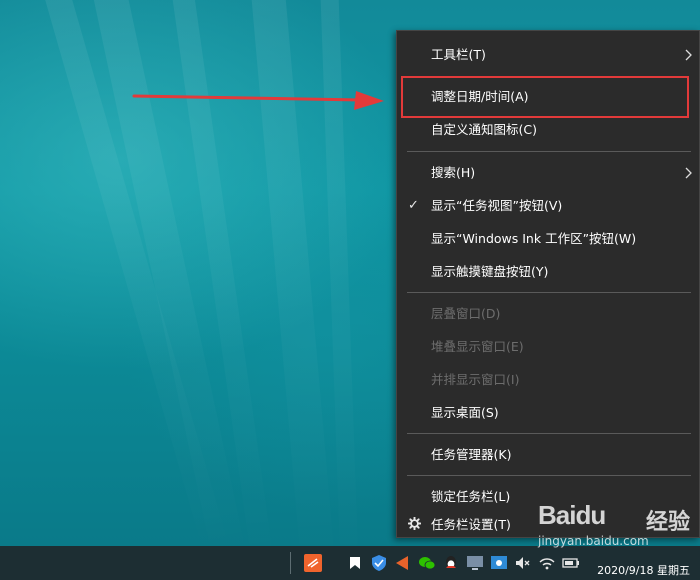 This screenshot has height=580, width=700. Describe the element at coordinates (413, 205) in the screenshot. I see `checkmark-icon: ✓` at that location.